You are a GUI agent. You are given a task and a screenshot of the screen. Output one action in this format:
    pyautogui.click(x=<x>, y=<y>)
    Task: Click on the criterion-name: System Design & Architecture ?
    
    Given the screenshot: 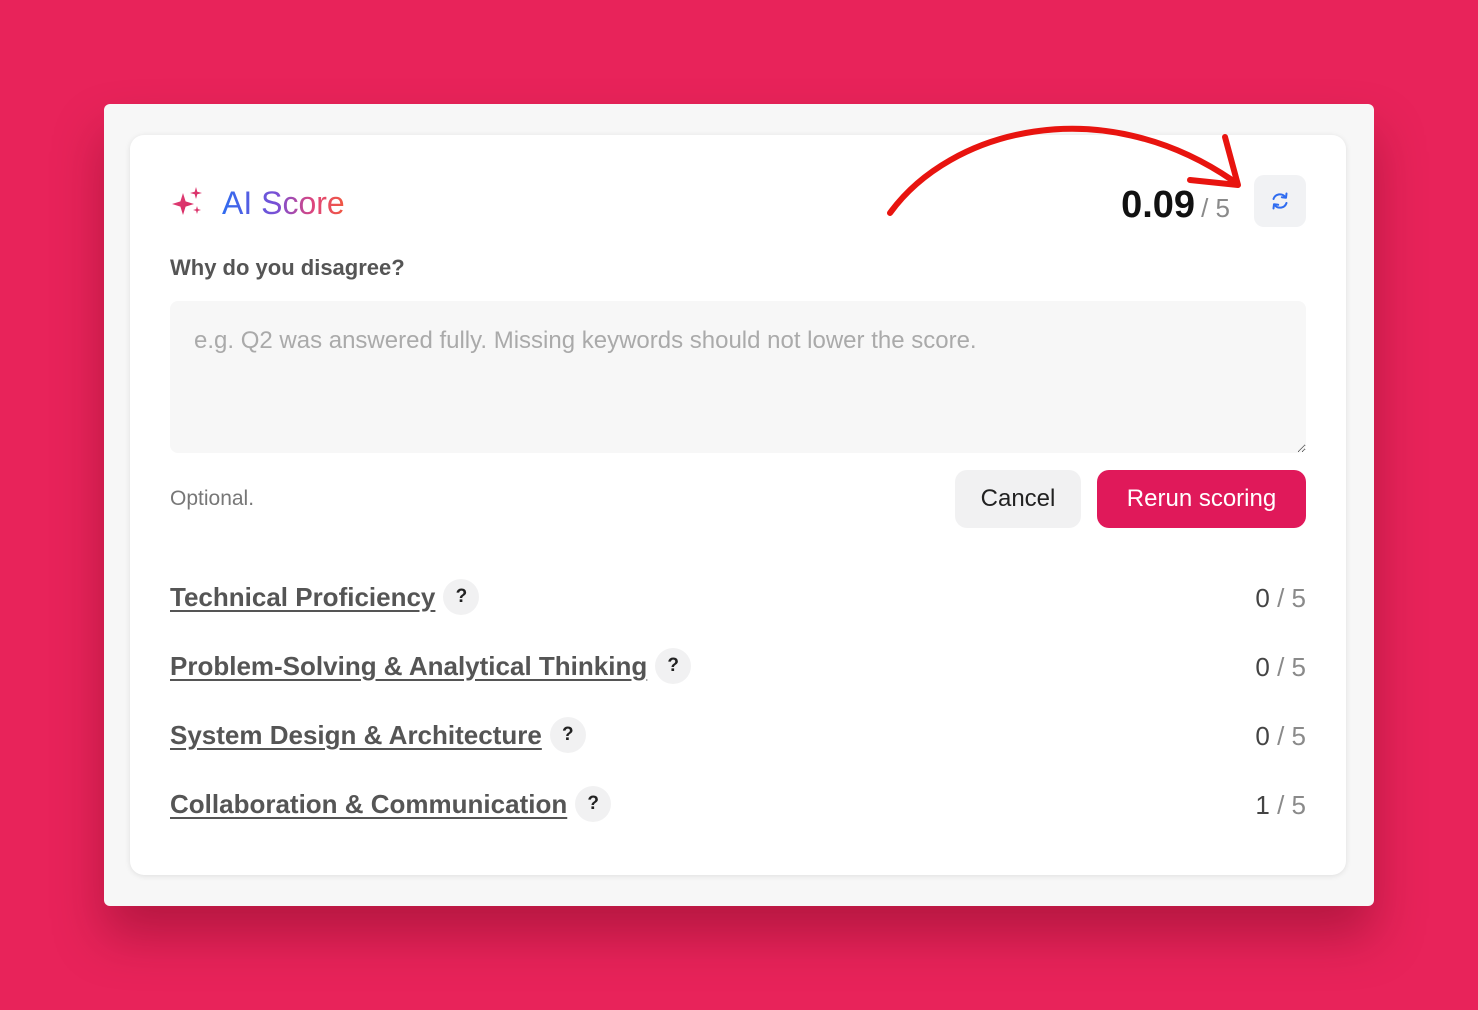 What is the action you would take?
    pyautogui.click(x=378, y=735)
    